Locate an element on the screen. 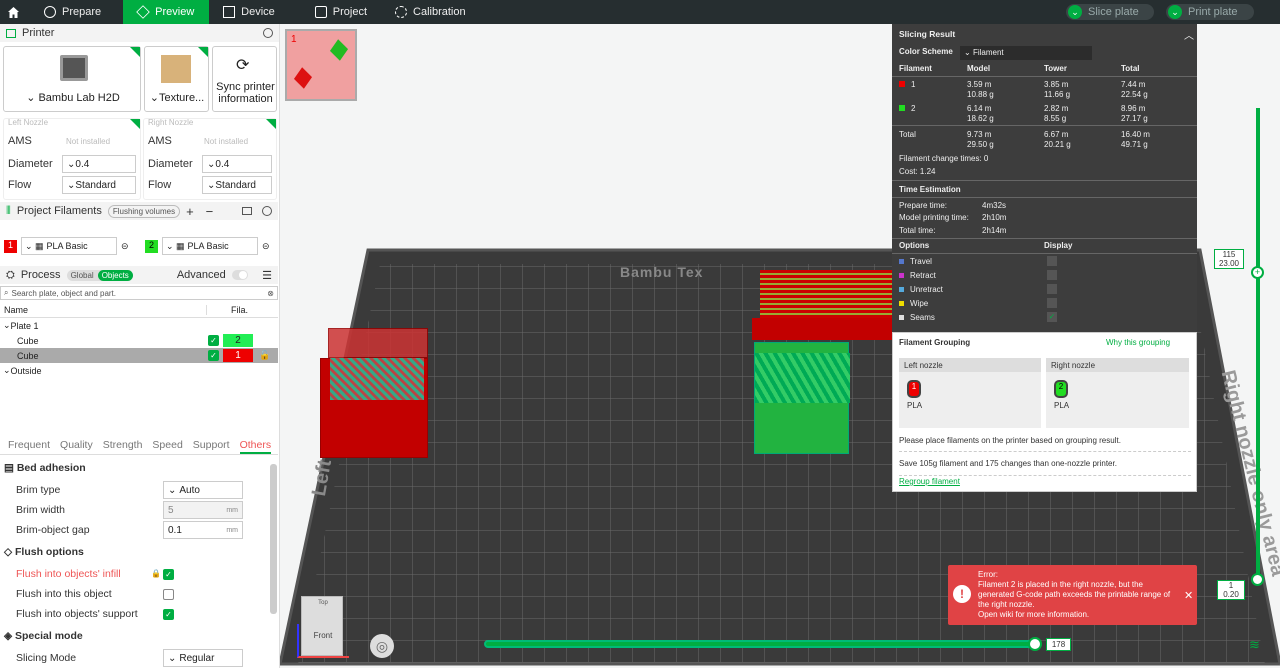 Image resolution: width=1280 pixels, height=668 pixels. advanced-toggle is located at coordinates (240, 275).